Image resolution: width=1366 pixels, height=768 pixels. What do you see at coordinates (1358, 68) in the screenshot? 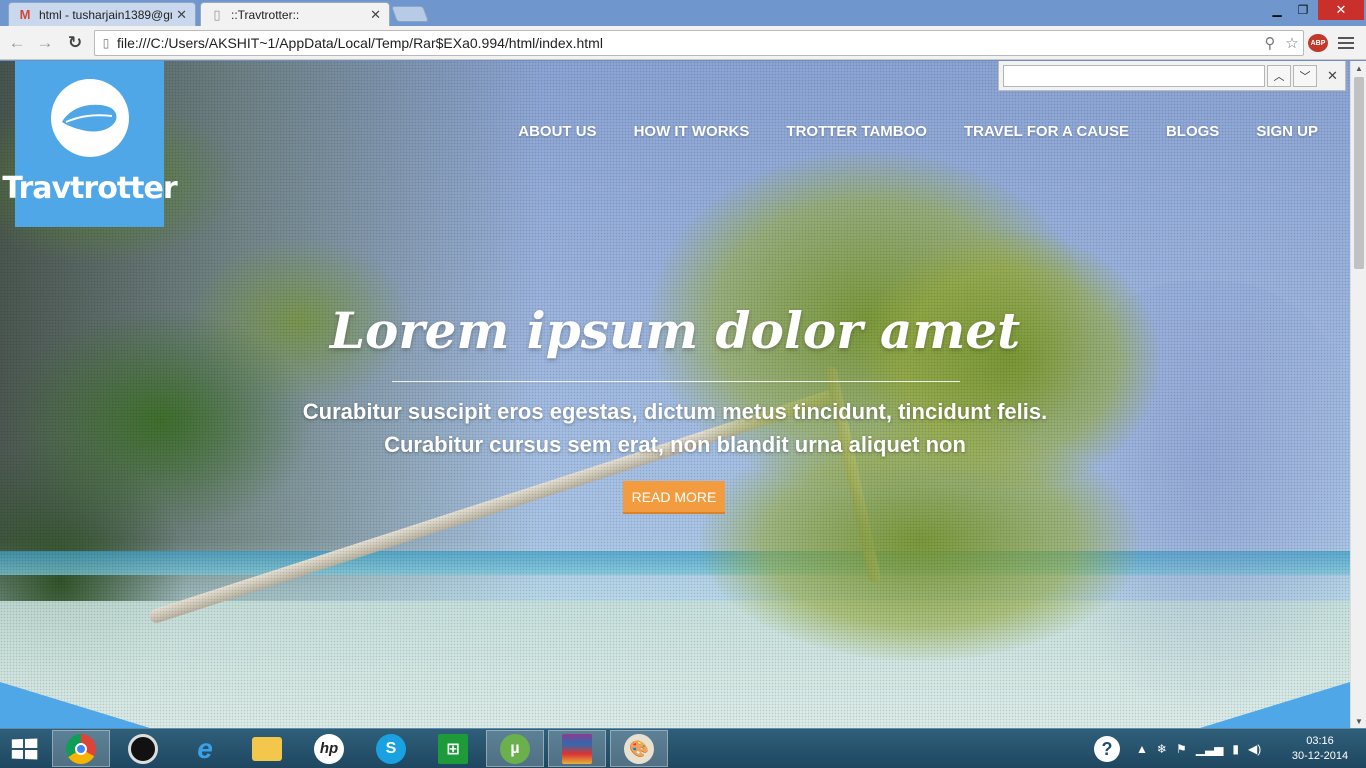
I see `scroll-up-arrow-icon: ▲` at bounding box center [1358, 68].